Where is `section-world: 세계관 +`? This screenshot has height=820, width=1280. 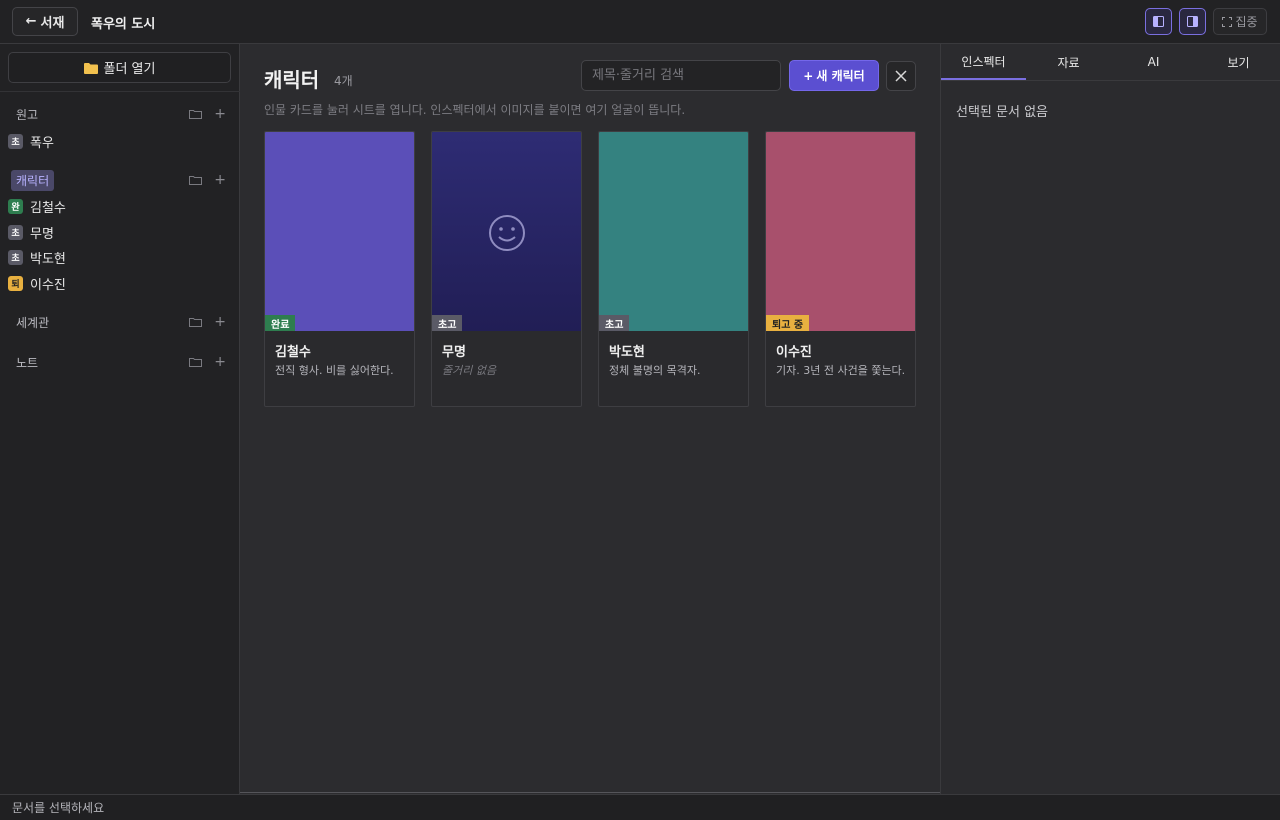 section-world: 세계관 + is located at coordinates (121, 322).